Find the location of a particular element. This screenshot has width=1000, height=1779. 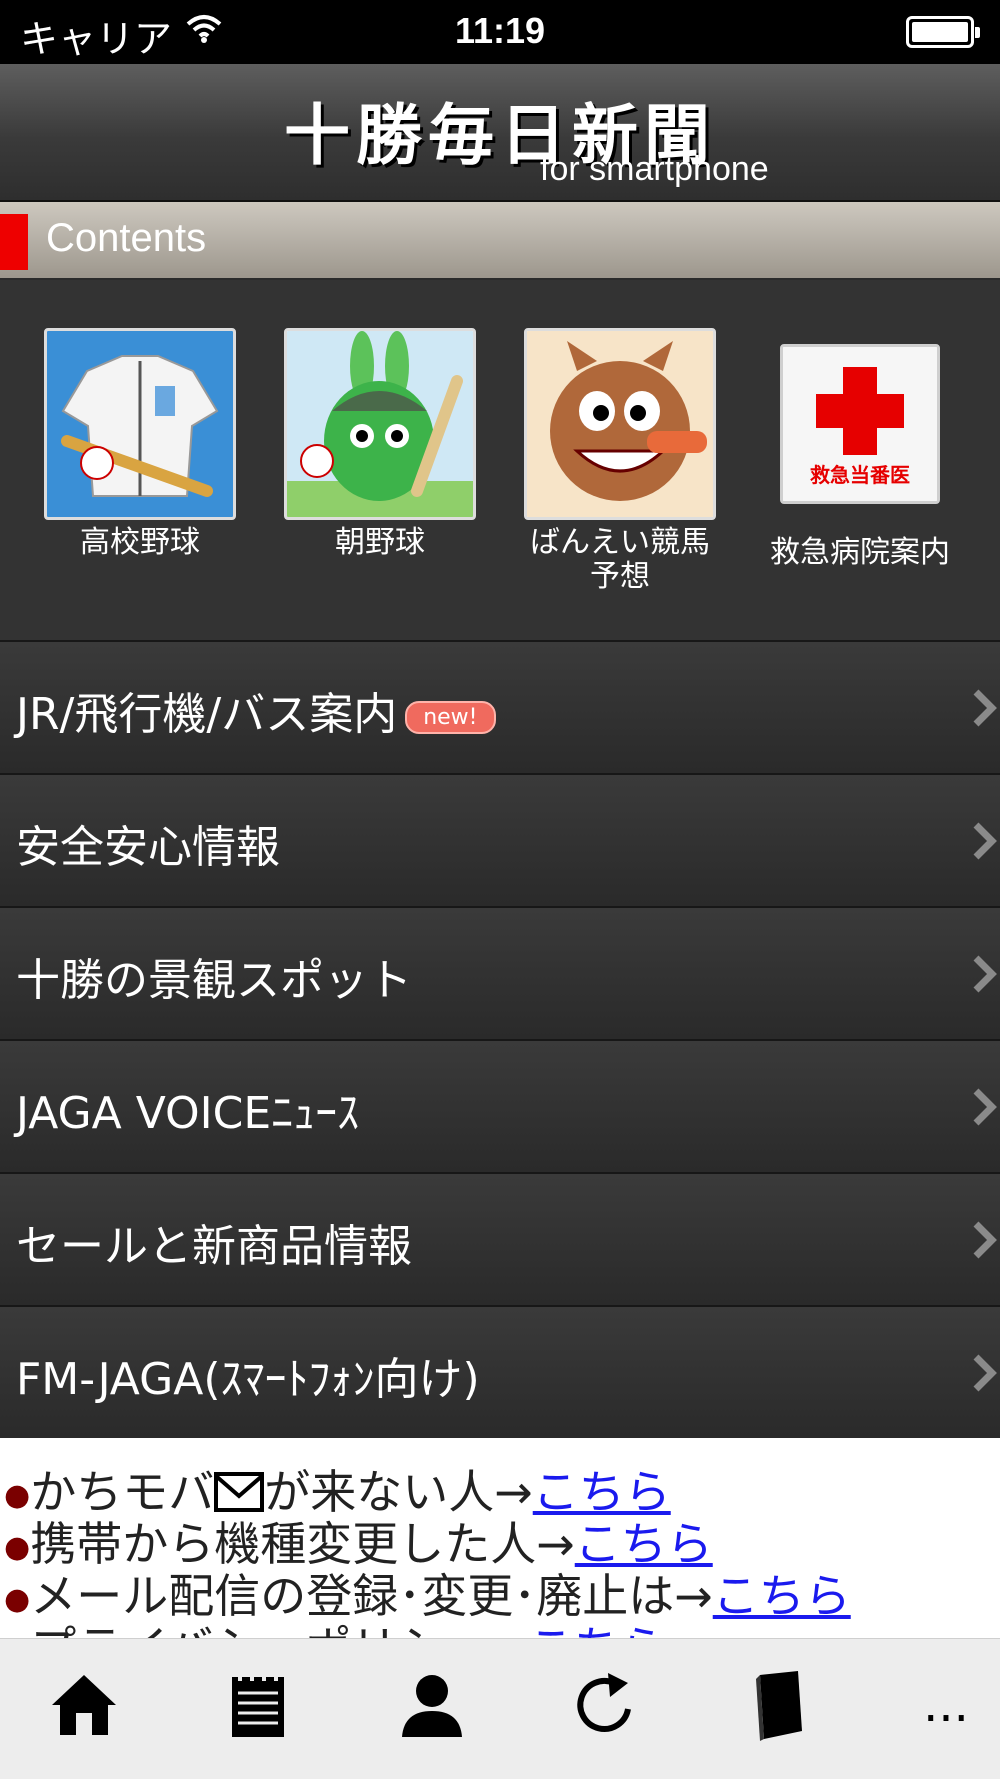

menu-item-label: 安全安心情報 is located at coordinates (148, 847).